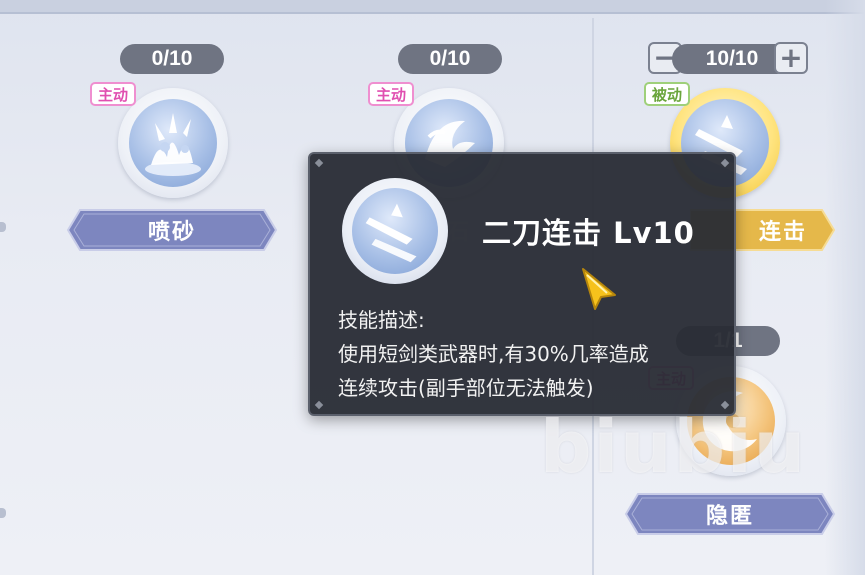 This screenshot has width=865, height=575. Describe the element at coordinates (673, 447) in the screenshot. I see `watermark-text: biubiu` at that location.